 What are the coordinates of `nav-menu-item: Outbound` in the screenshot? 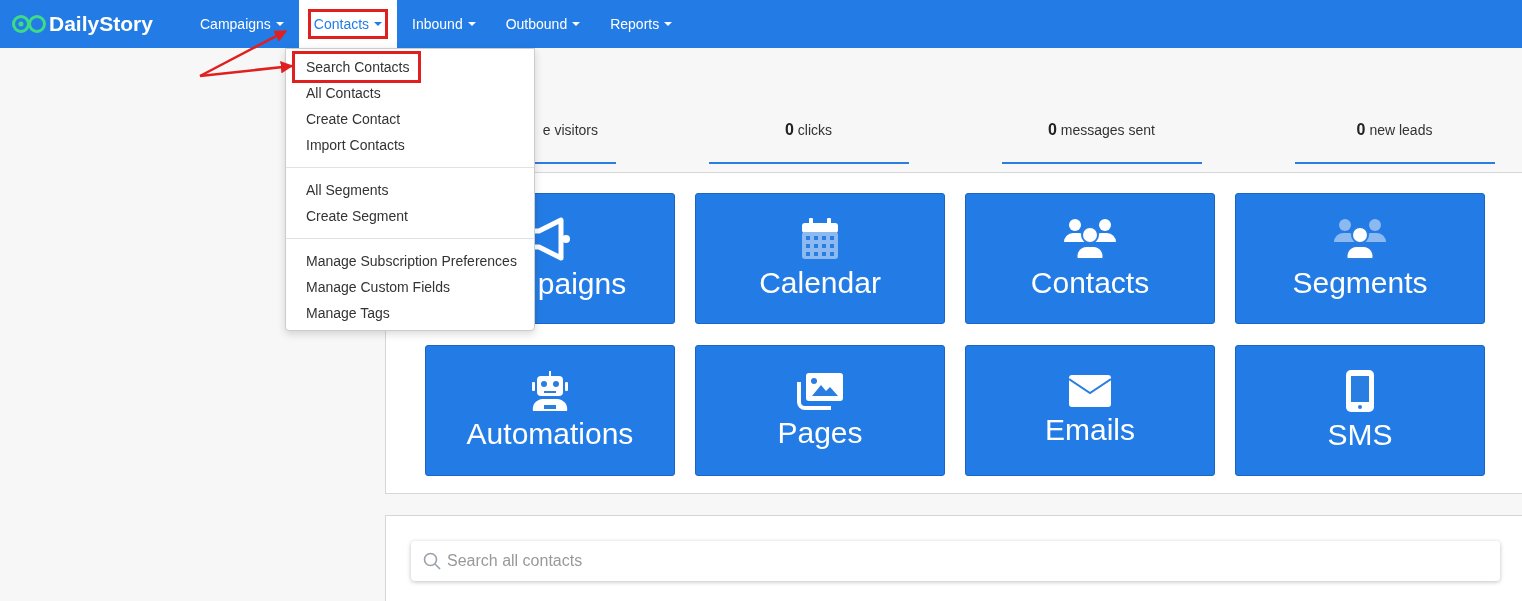 It's located at (543, 24).